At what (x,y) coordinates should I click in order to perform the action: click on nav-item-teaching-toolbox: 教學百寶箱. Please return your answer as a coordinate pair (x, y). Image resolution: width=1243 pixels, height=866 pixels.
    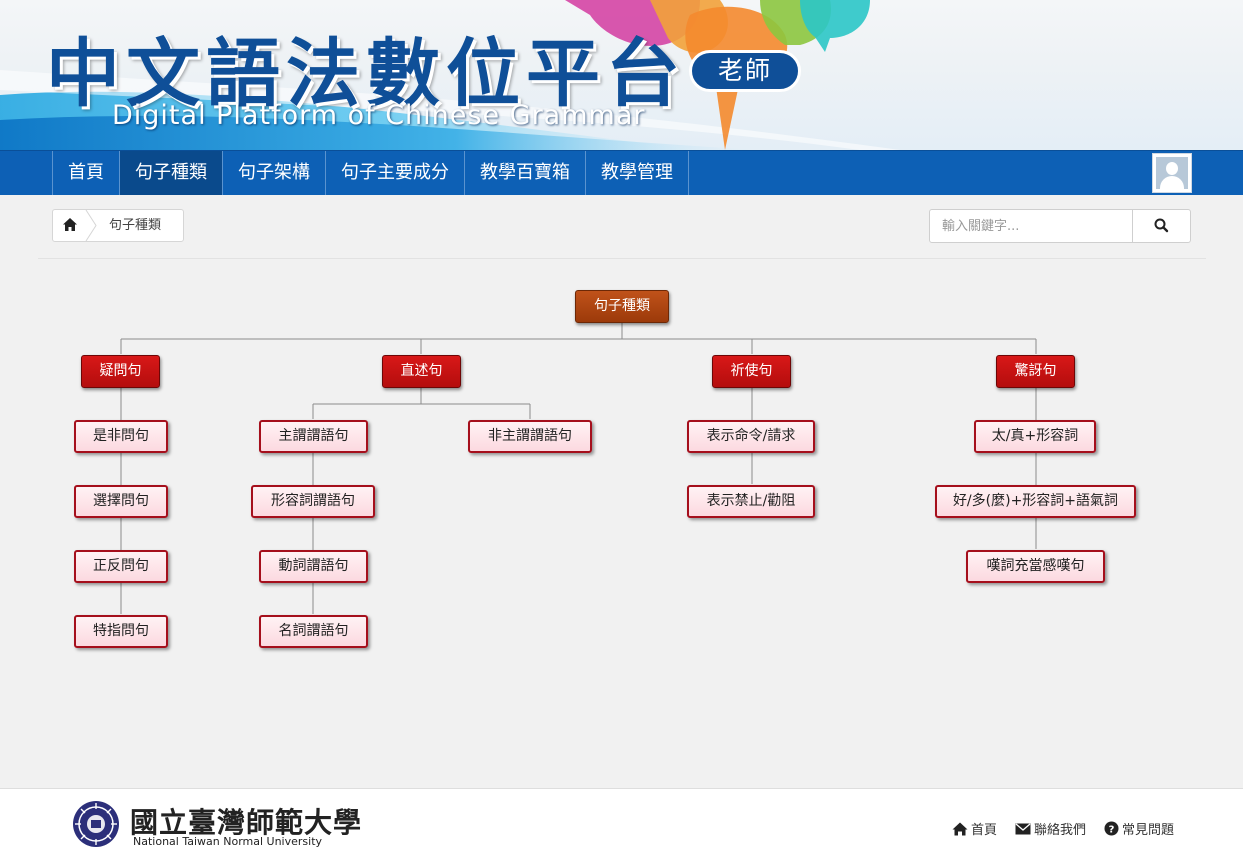
    Looking at the image, I should click on (525, 173).